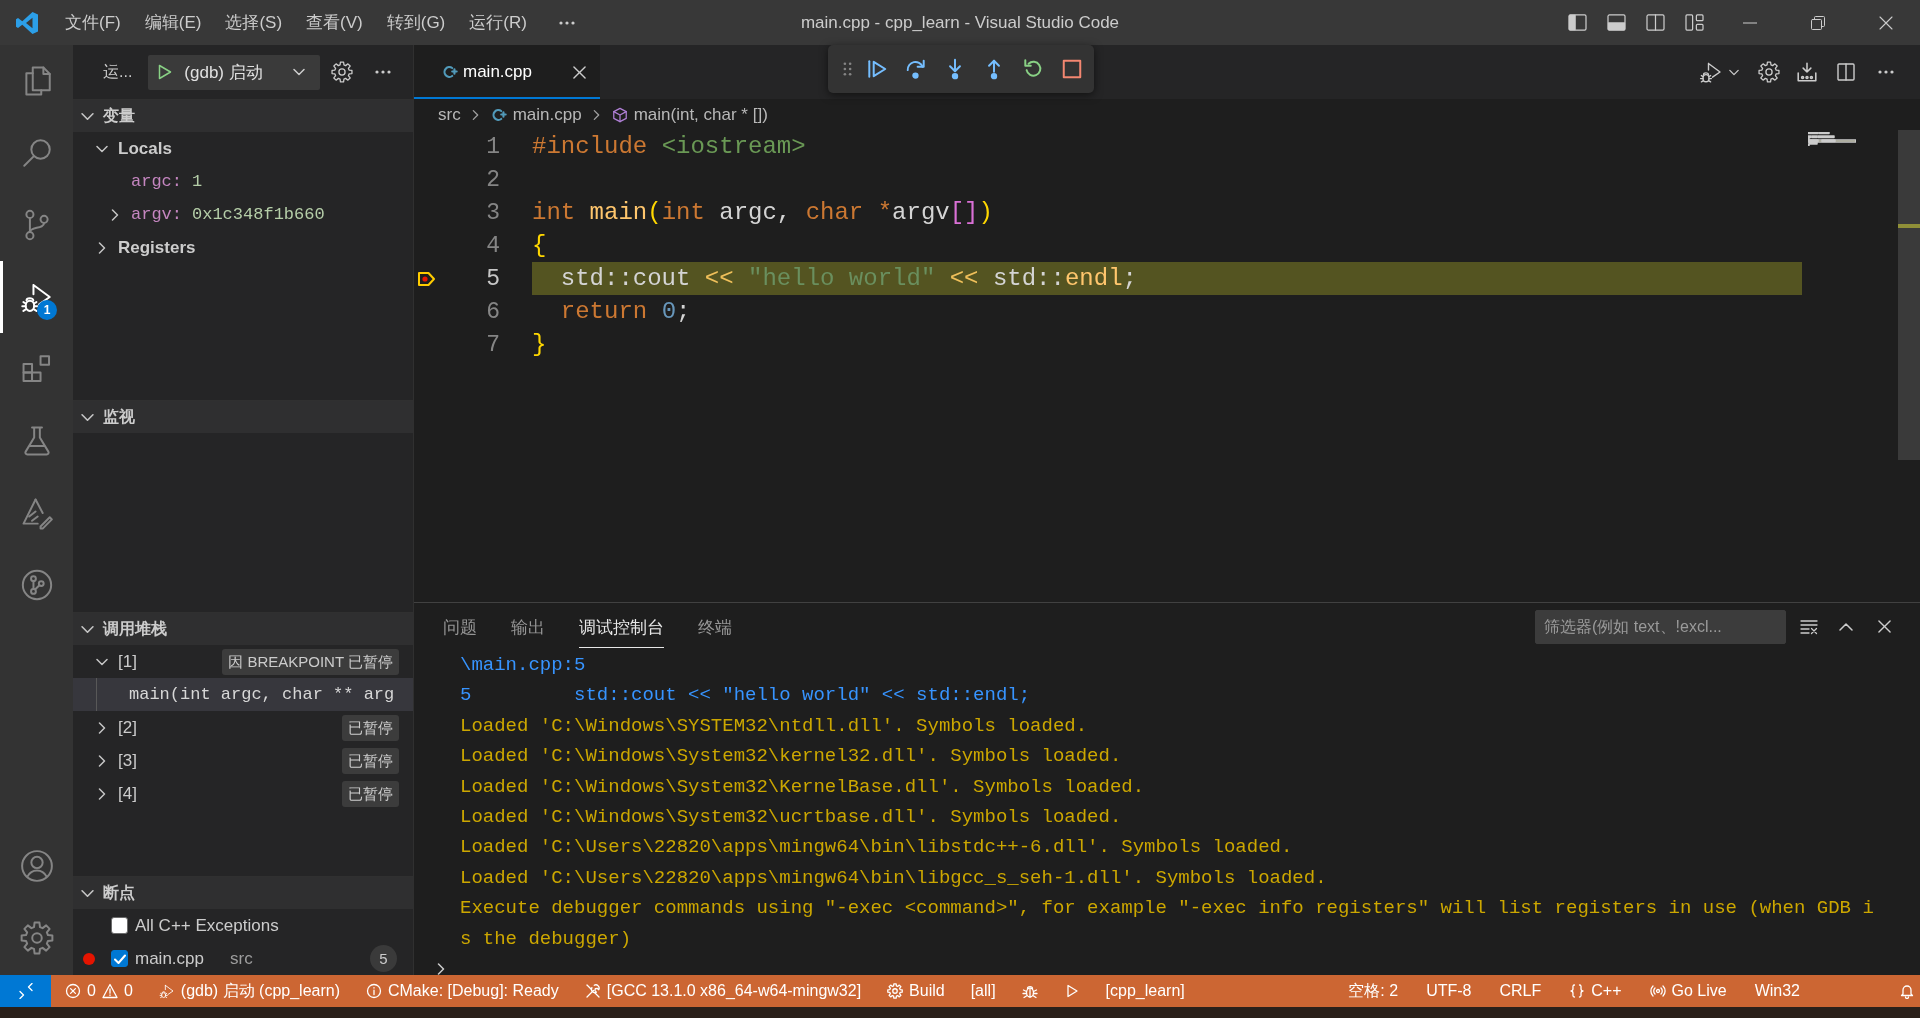 This screenshot has height=1018, width=1920. What do you see at coordinates (1907, 991) in the screenshot?
I see `bell-icon` at bounding box center [1907, 991].